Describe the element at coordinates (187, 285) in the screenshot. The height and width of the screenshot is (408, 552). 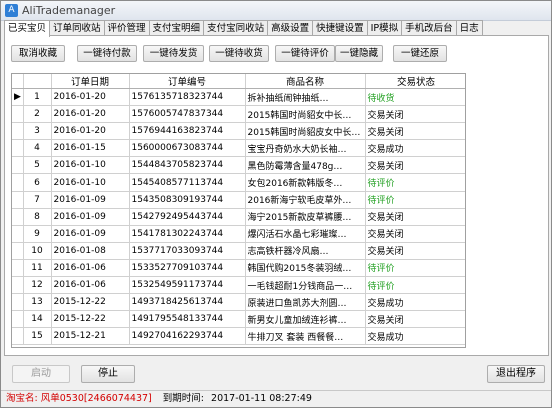
I see `order-number: 1532549591173744` at that location.